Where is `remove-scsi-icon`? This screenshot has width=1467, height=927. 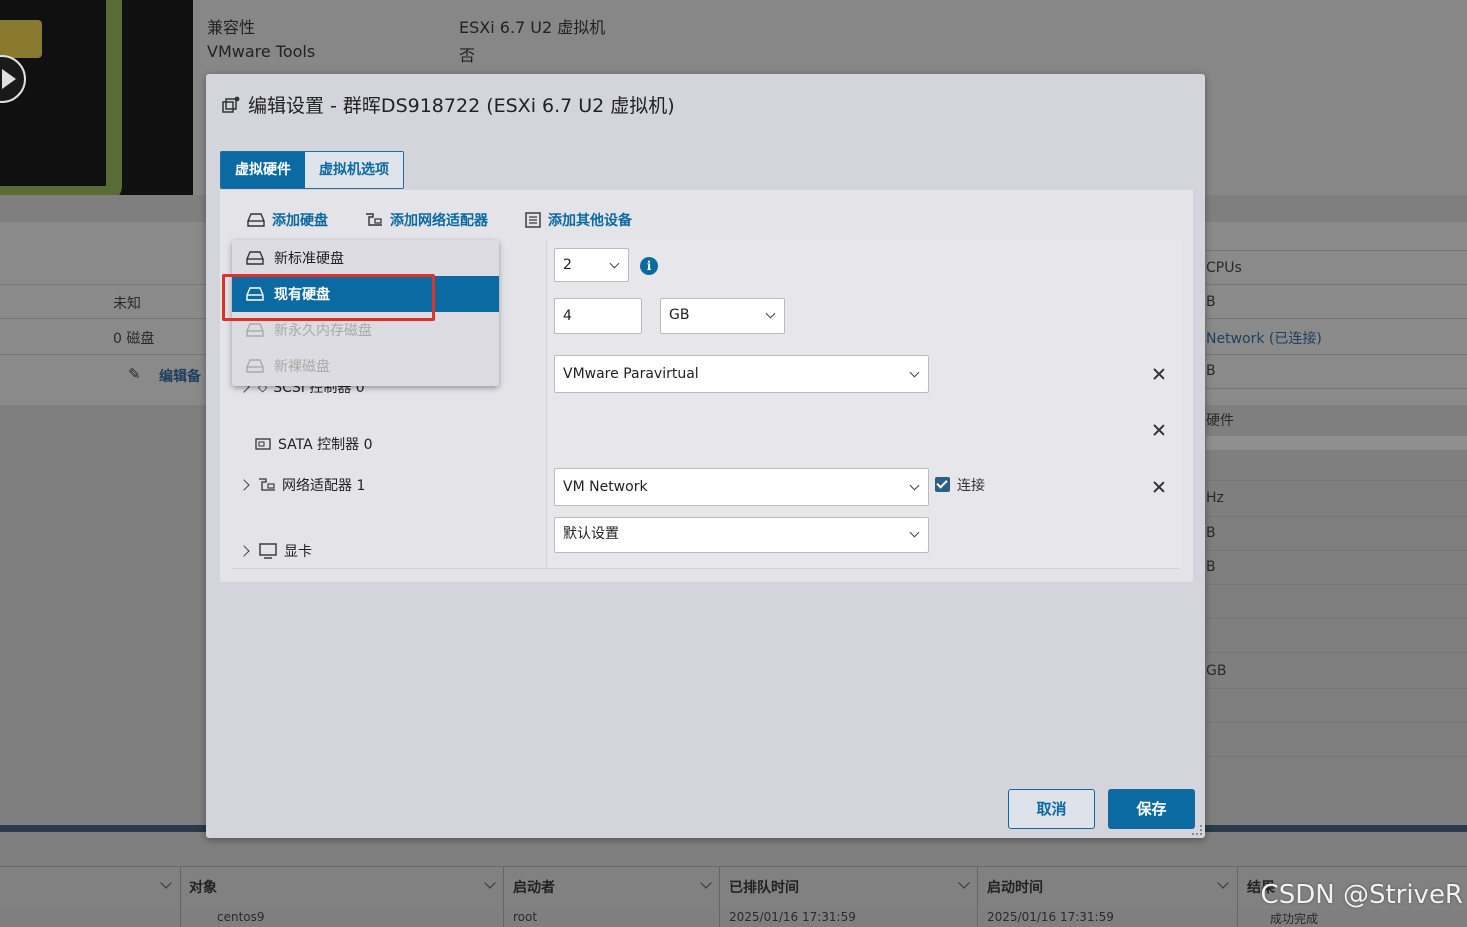 remove-scsi-icon is located at coordinates (1159, 374).